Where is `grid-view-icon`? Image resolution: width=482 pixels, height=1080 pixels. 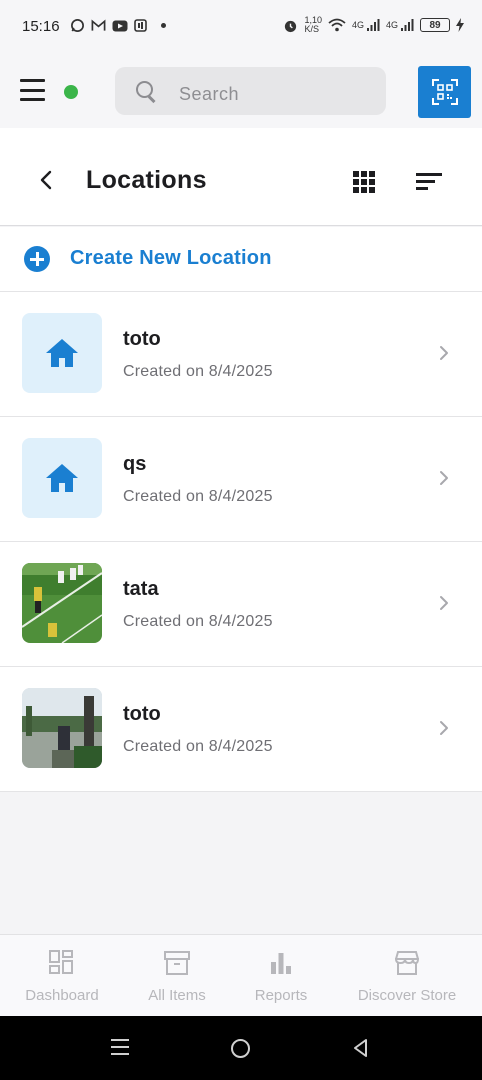
grid-view-icon is located at coordinates (364, 182).